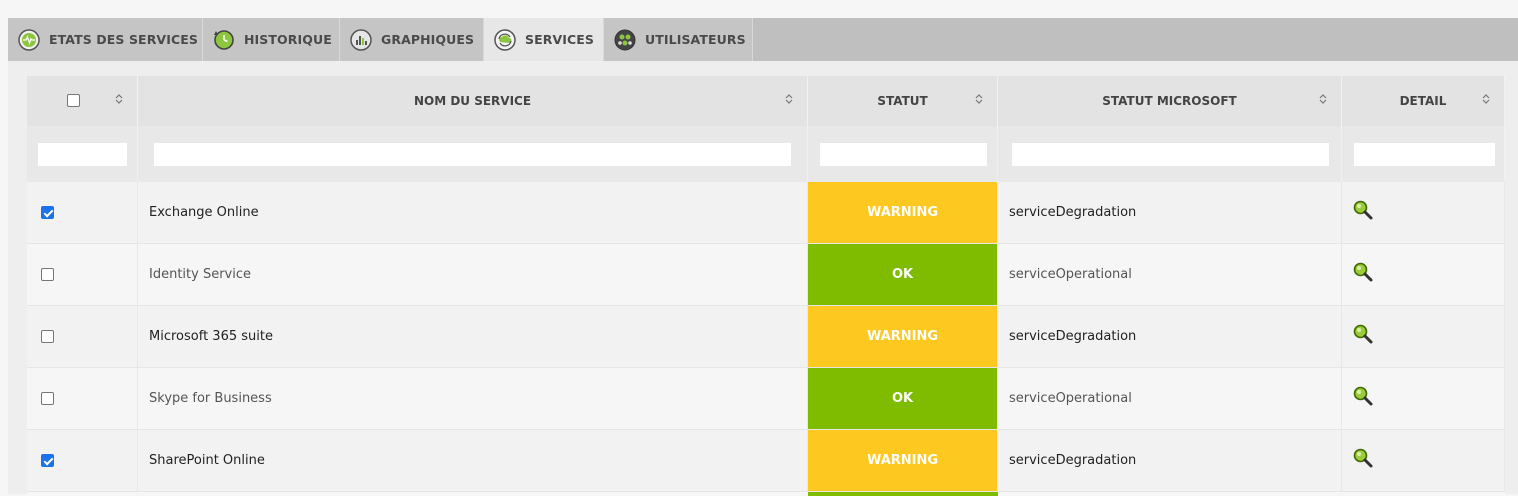 Image resolution: width=1518 pixels, height=496 pixels. Describe the element at coordinates (29, 39) in the screenshot. I see `heartbeat-icon` at that location.